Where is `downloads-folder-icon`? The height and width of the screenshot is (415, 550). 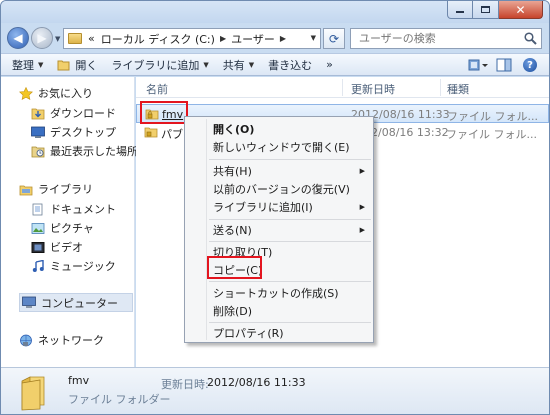 downloads-folder-icon is located at coordinates (38, 113).